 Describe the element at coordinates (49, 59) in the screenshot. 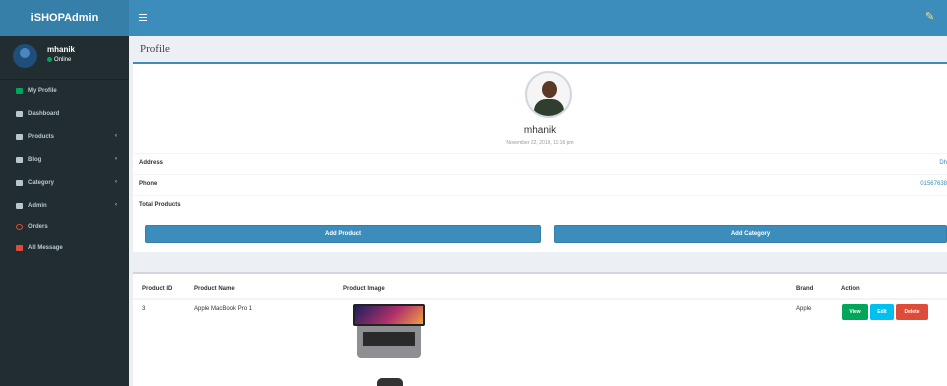

I see `online-dot-icon` at that location.